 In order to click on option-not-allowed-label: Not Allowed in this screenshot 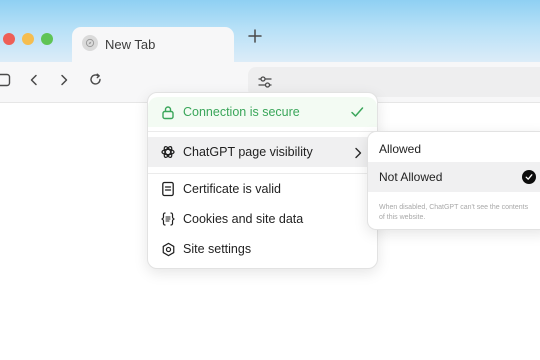, I will do `click(411, 177)`.